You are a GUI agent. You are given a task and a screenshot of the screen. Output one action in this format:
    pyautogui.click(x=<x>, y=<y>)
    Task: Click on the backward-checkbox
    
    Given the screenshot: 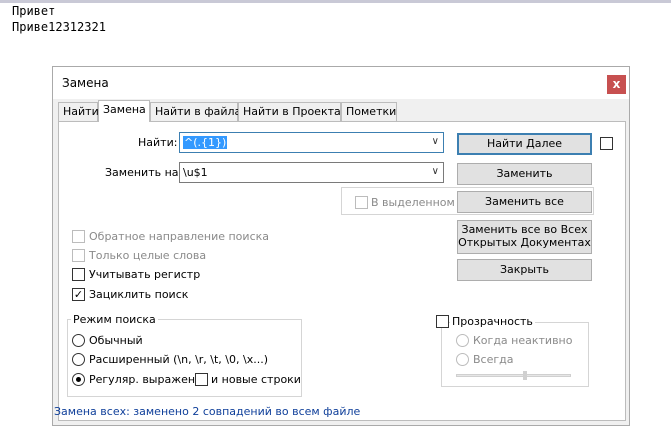 What is the action you would take?
    pyautogui.click(x=78, y=236)
    